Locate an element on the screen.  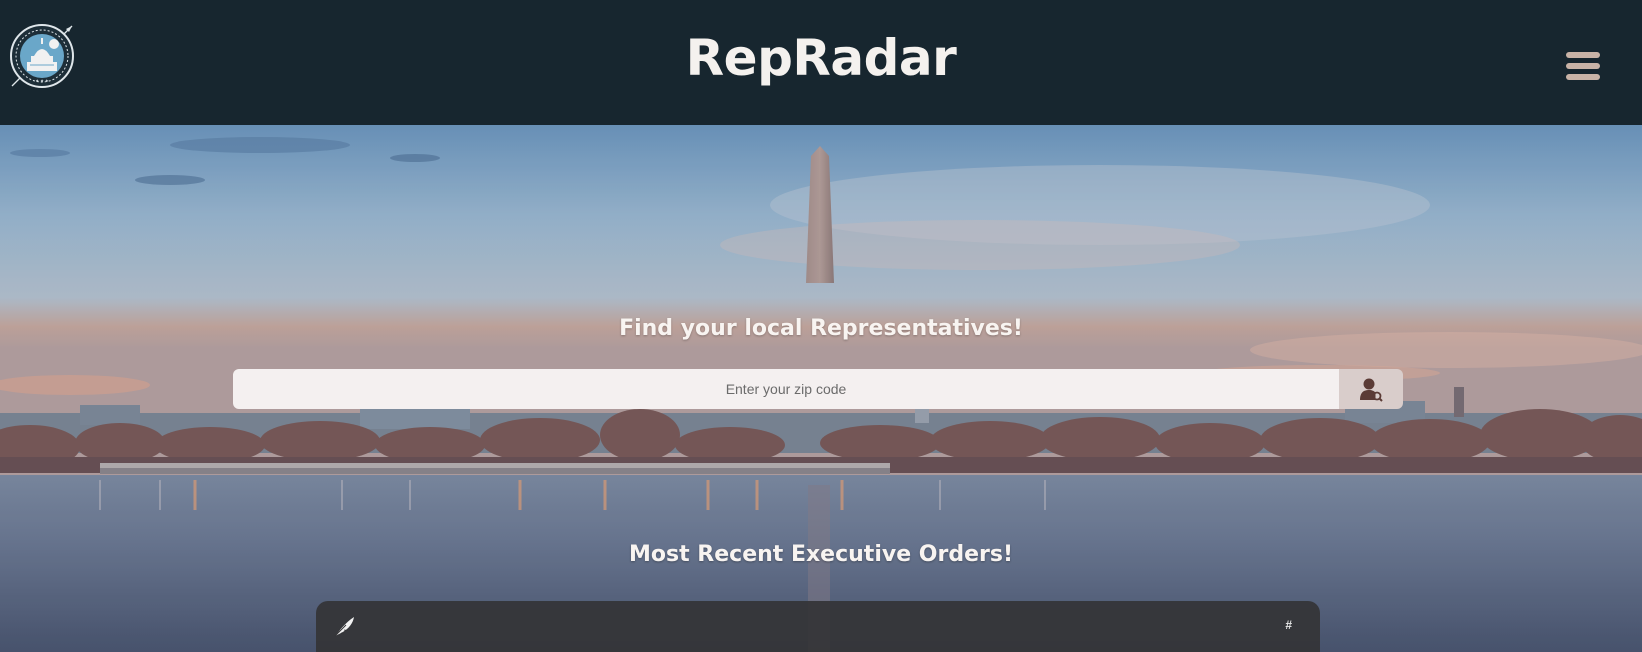
find-representatives-heading: Find your local Representatives! is located at coordinates (821, 328).